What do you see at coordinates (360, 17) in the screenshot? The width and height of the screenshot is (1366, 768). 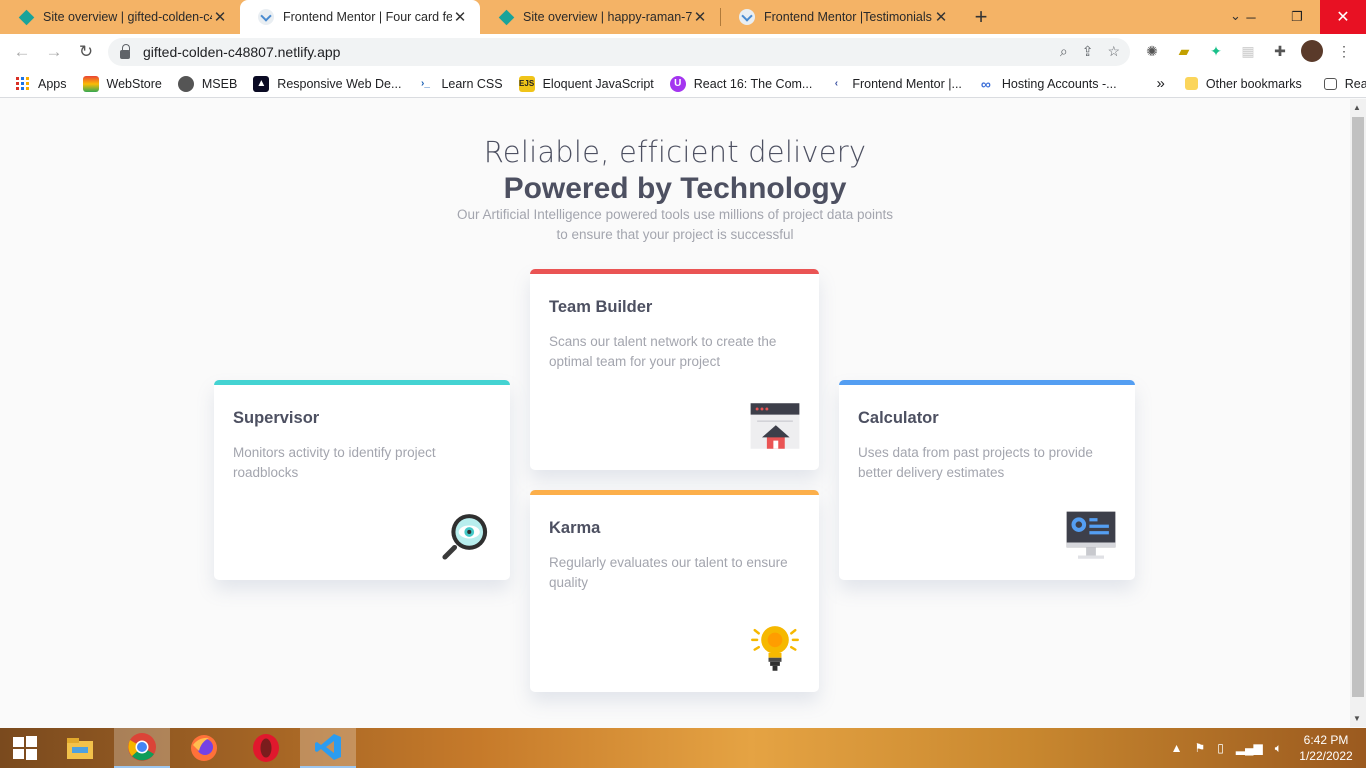 I see `tab-frontend-mentor-four-card: Frontend Mentor | Four card feat ✕` at bounding box center [360, 17].